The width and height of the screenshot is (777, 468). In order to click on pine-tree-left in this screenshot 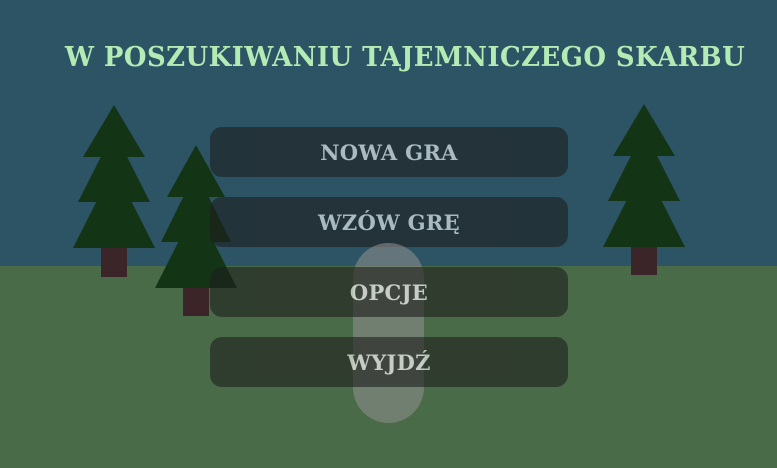, I will do `click(114, 191)`.